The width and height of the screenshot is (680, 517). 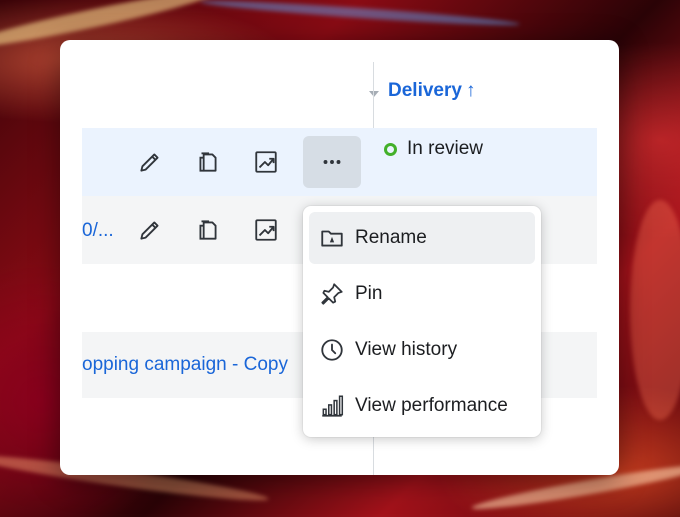 I want to click on delivery-header-label: Delivery, so click(x=425, y=90).